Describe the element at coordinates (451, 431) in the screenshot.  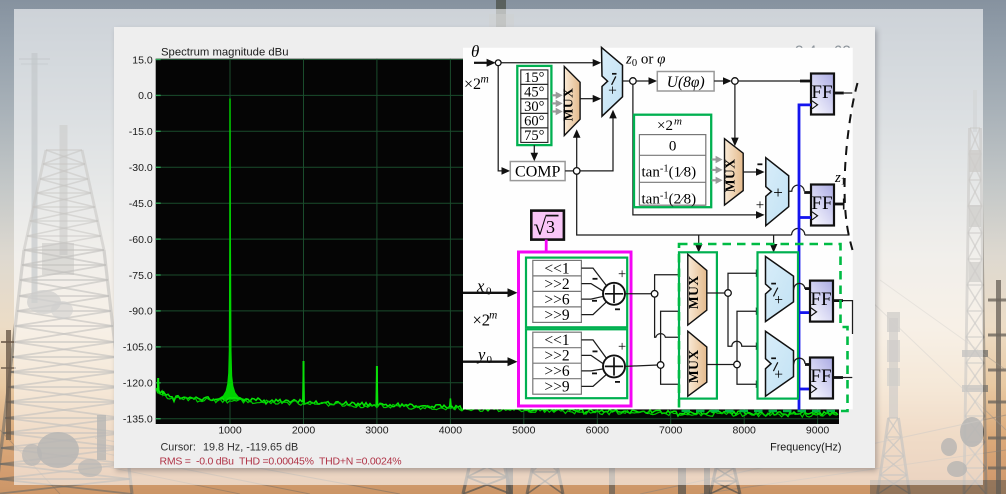
I see `svg-text: 4000` at that location.